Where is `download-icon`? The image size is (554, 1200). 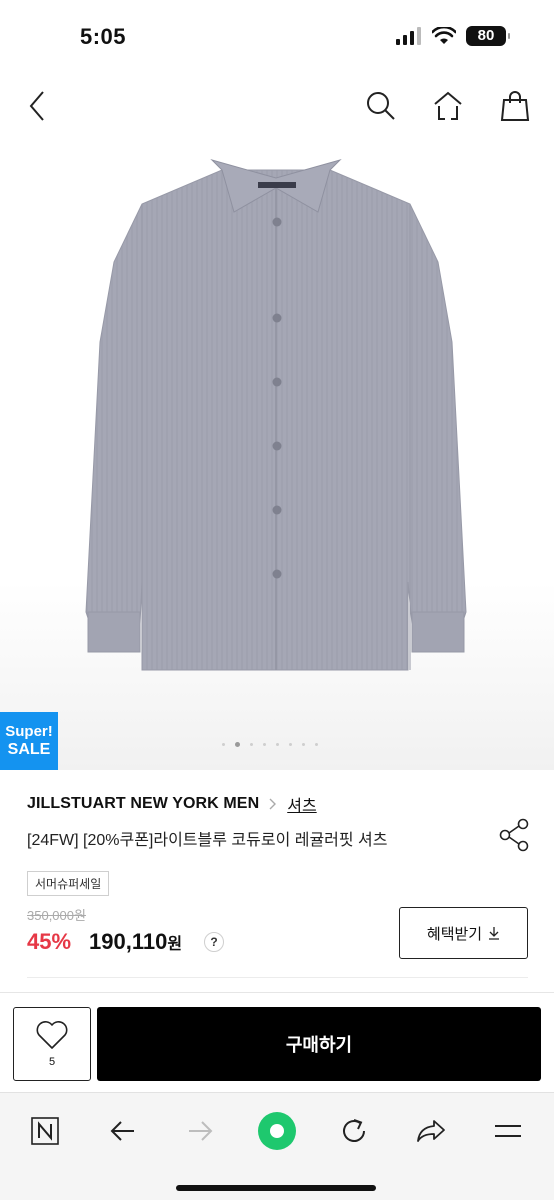
download-icon is located at coordinates (494, 933).